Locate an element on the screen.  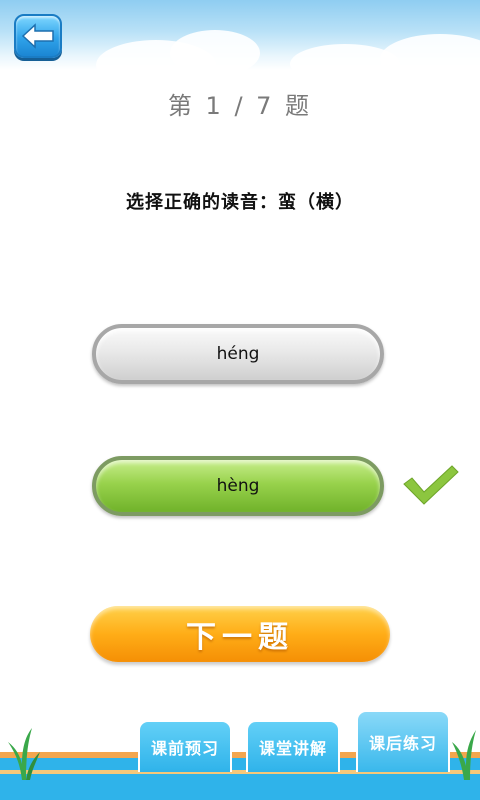
back-button is located at coordinates (38, 36).